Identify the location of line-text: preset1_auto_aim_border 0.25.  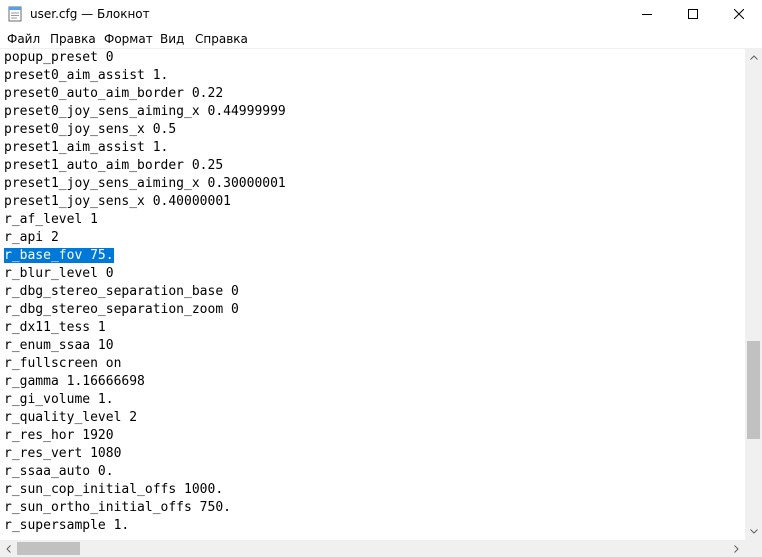
(114, 165).